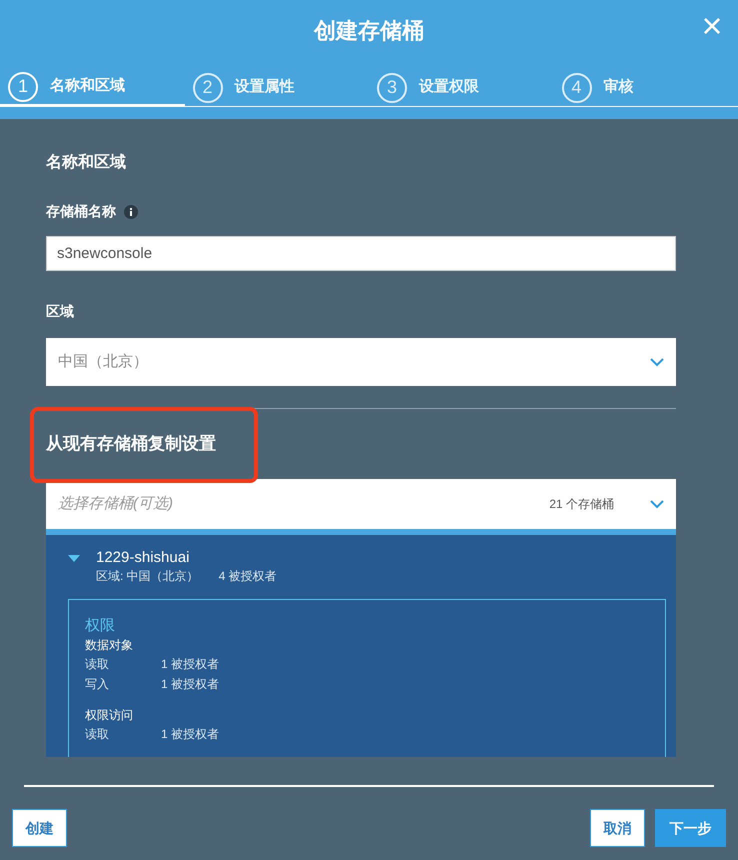 This screenshot has height=860, width=738. I want to click on step-label: 设置属性, so click(264, 87).